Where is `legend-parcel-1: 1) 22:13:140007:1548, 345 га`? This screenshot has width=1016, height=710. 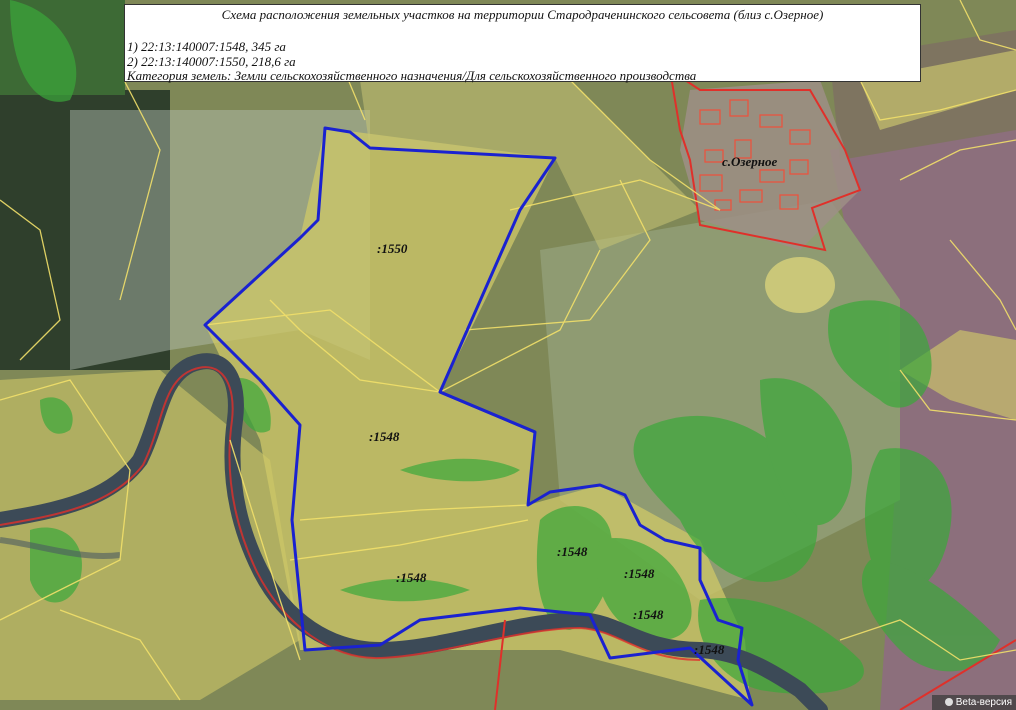 legend-parcel-1: 1) 22:13:140007:1548, 345 га is located at coordinates (206, 46).